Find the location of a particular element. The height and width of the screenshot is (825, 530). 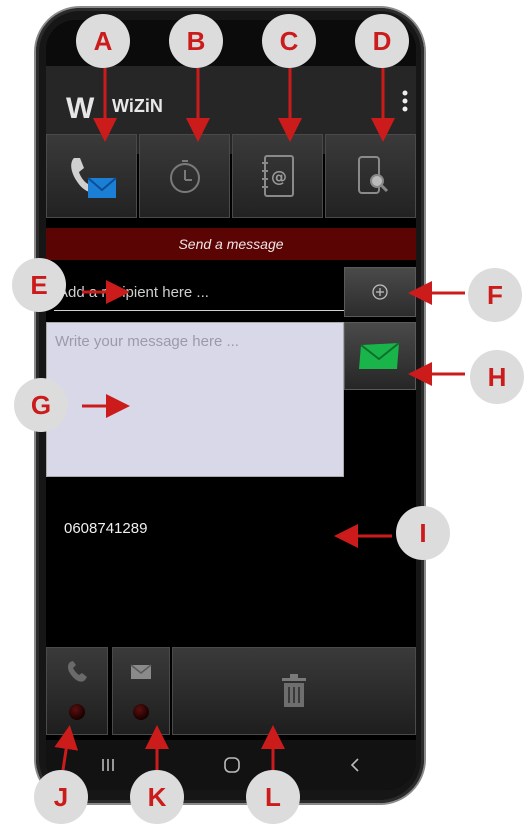

callout-f: F is located at coordinates (495, 295).